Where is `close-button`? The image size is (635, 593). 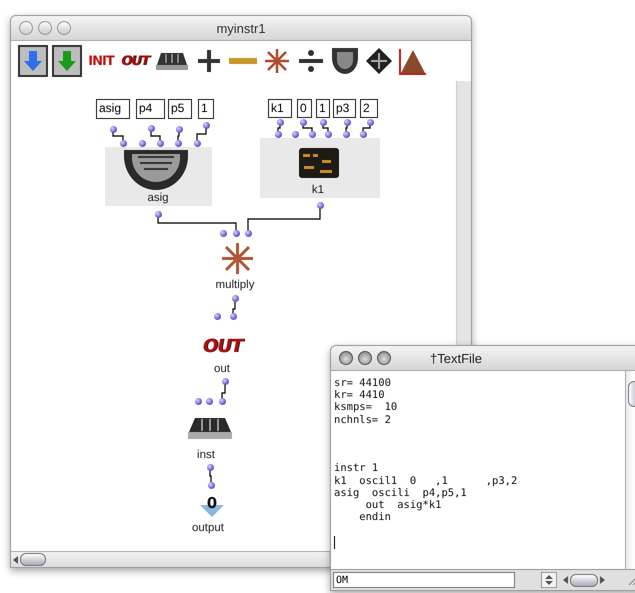
close-button is located at coordinates (346, 358).